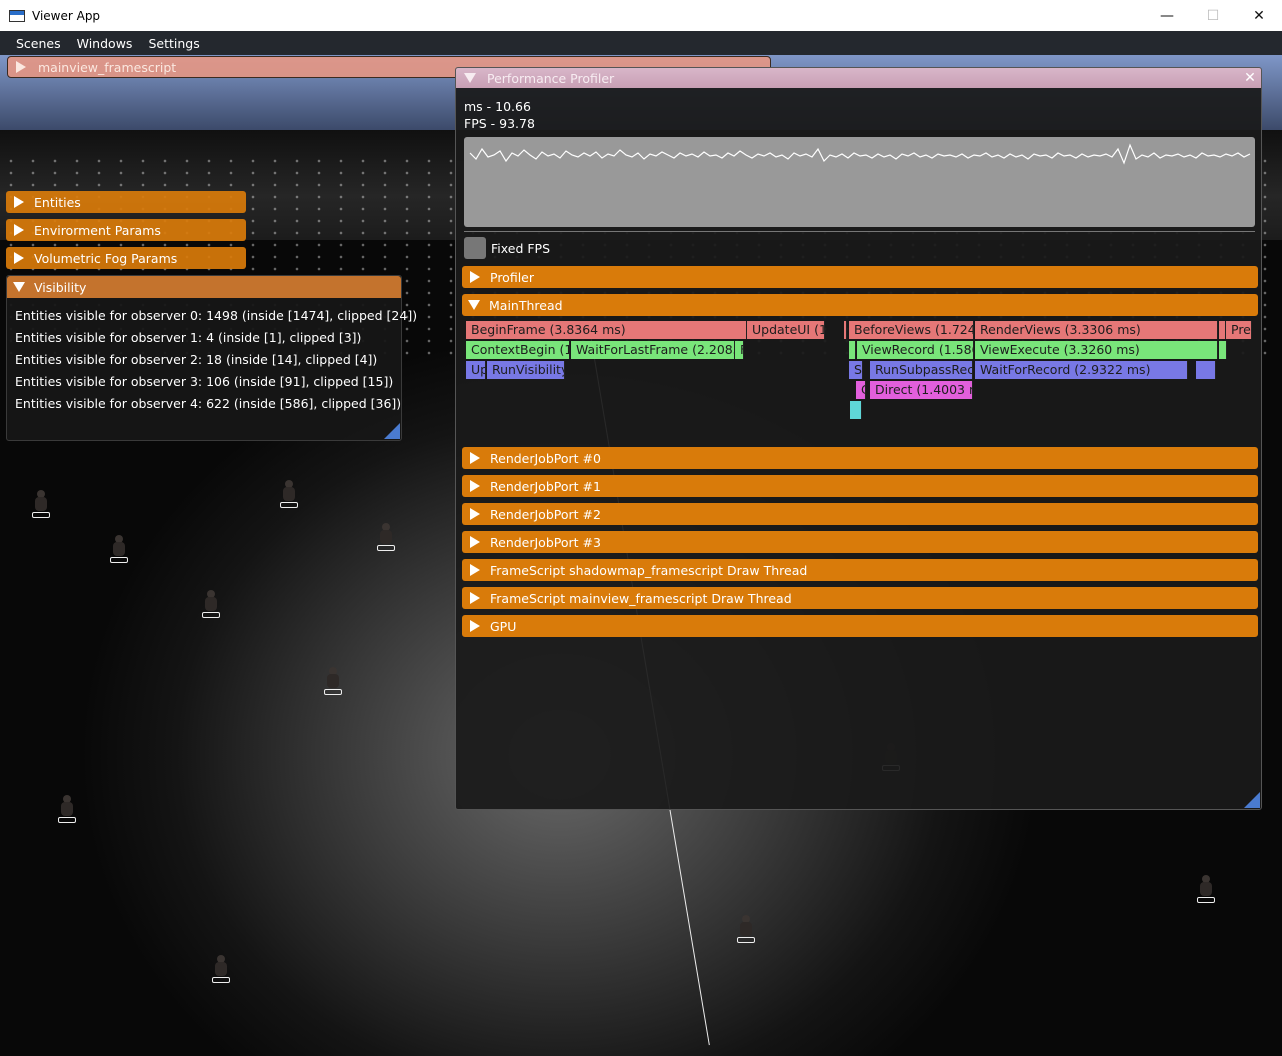  What do you see at coordinates (606, 330) in the screenshot?
I see `timeline-bar: BeginFrame (3.8364 ms)` at bounding box center [606, 330].